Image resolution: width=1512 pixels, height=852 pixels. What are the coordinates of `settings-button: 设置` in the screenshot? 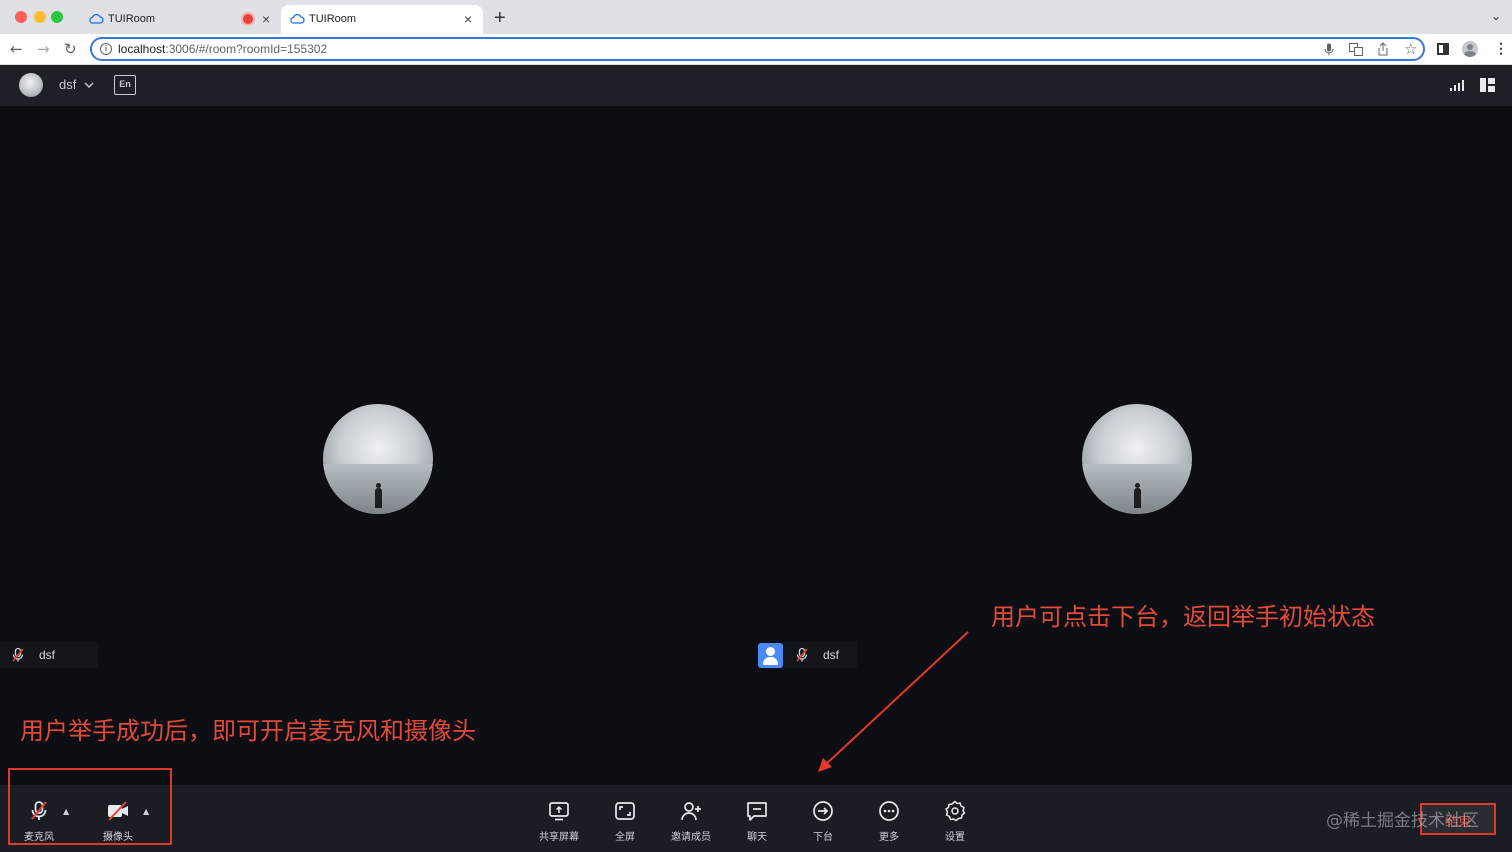 It's located at (955, 818).